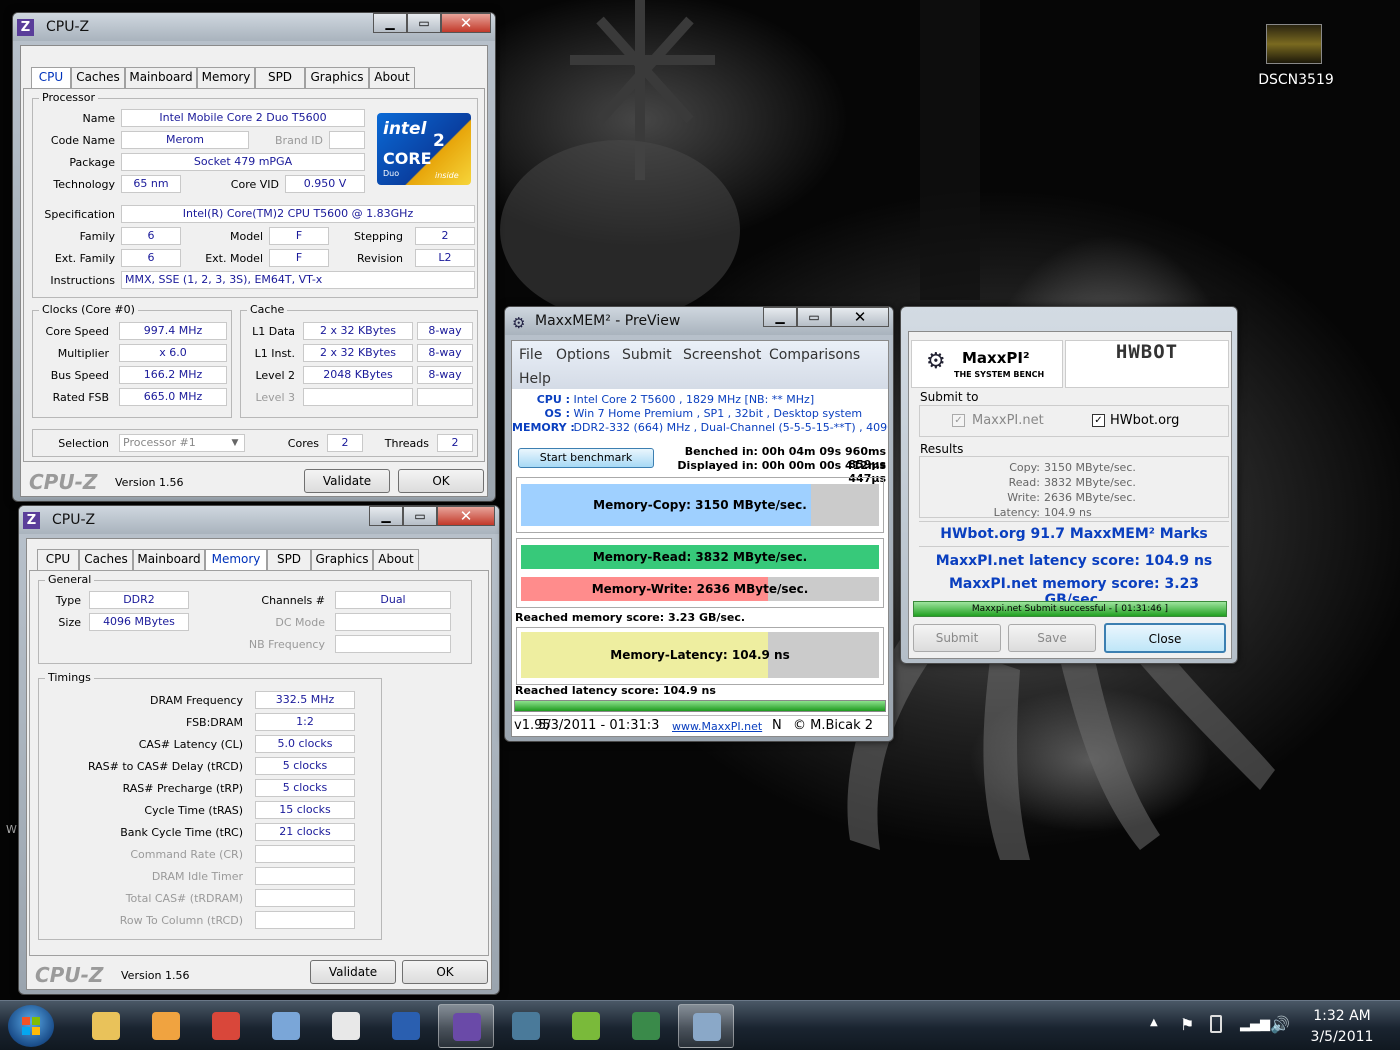  Describe the element at coordinates (466, 1026) in the screenshot. I see `taskbar-cpuz-button` at that location.